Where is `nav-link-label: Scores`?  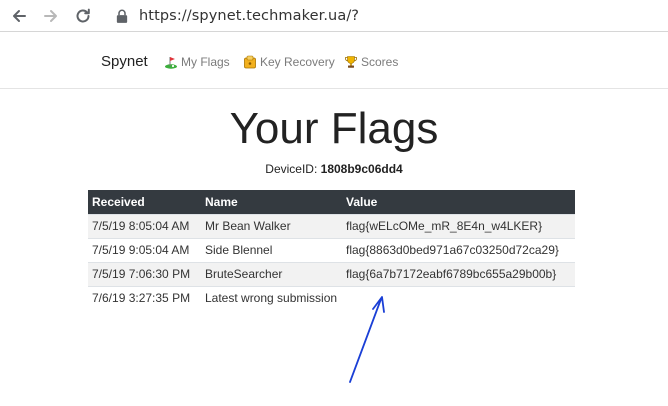 nav-link-label: Scores is located at coordinates (380, 62).